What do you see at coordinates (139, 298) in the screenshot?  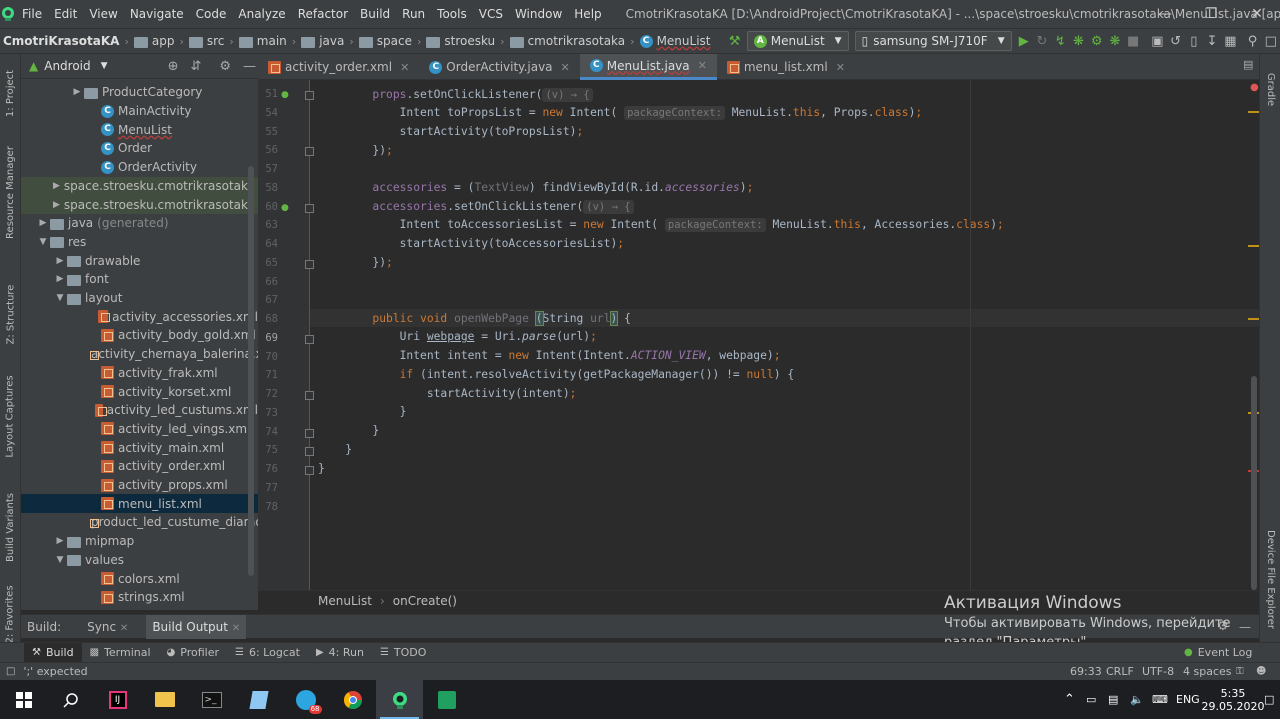 I see `tree-item: ▼ layout` at bounding box center [139, 298].